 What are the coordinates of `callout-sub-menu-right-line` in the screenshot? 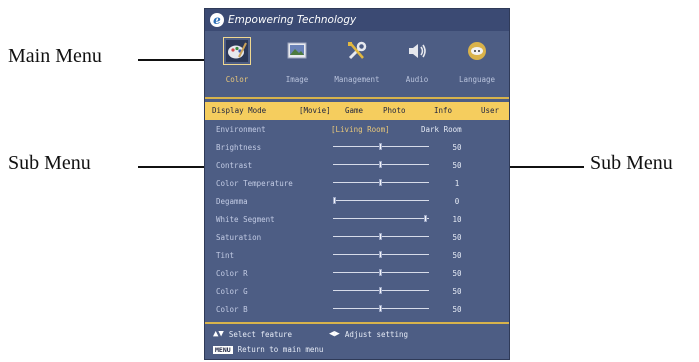 It's located at (547, 167).